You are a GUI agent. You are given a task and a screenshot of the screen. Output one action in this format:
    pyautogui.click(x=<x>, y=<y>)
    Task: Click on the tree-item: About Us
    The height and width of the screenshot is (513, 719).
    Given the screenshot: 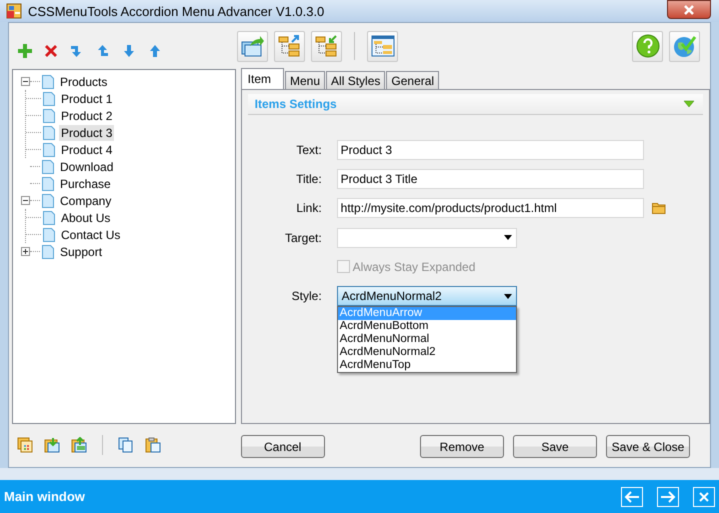 What is the action you would take?
    pyautogui.click(x=85, y=218)
    